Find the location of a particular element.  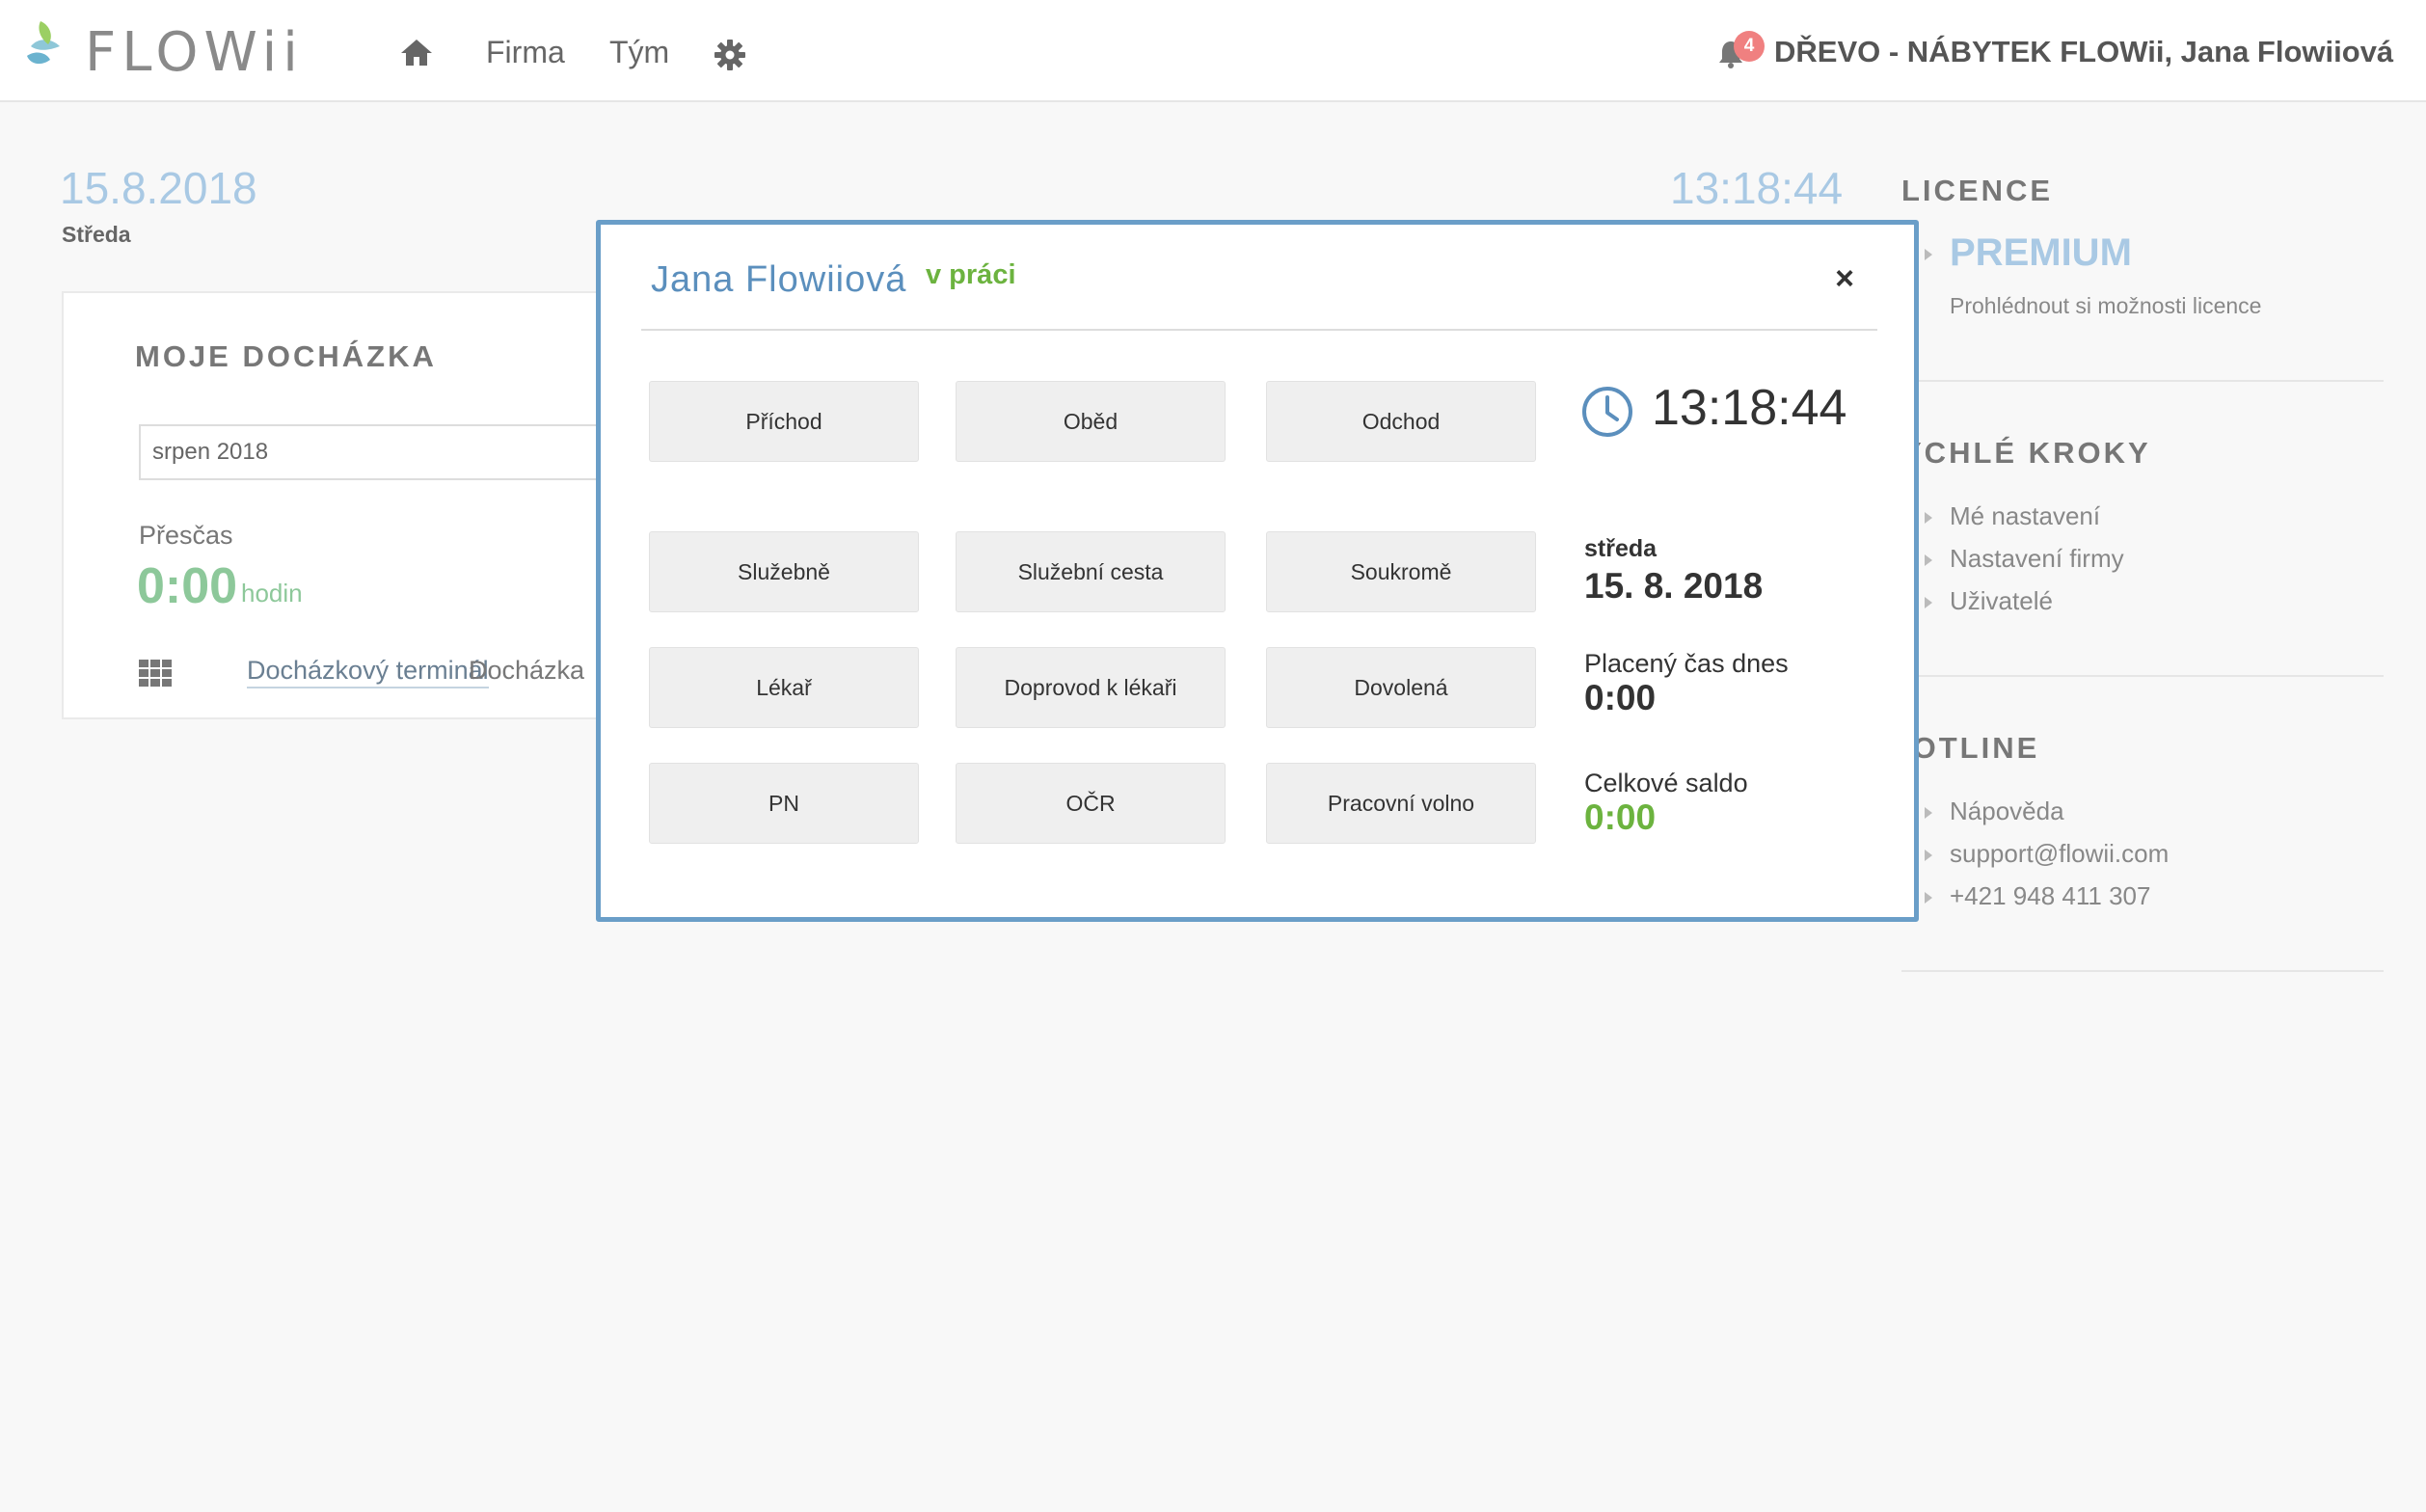

modal-divider is located at coordinates (1259, 330).